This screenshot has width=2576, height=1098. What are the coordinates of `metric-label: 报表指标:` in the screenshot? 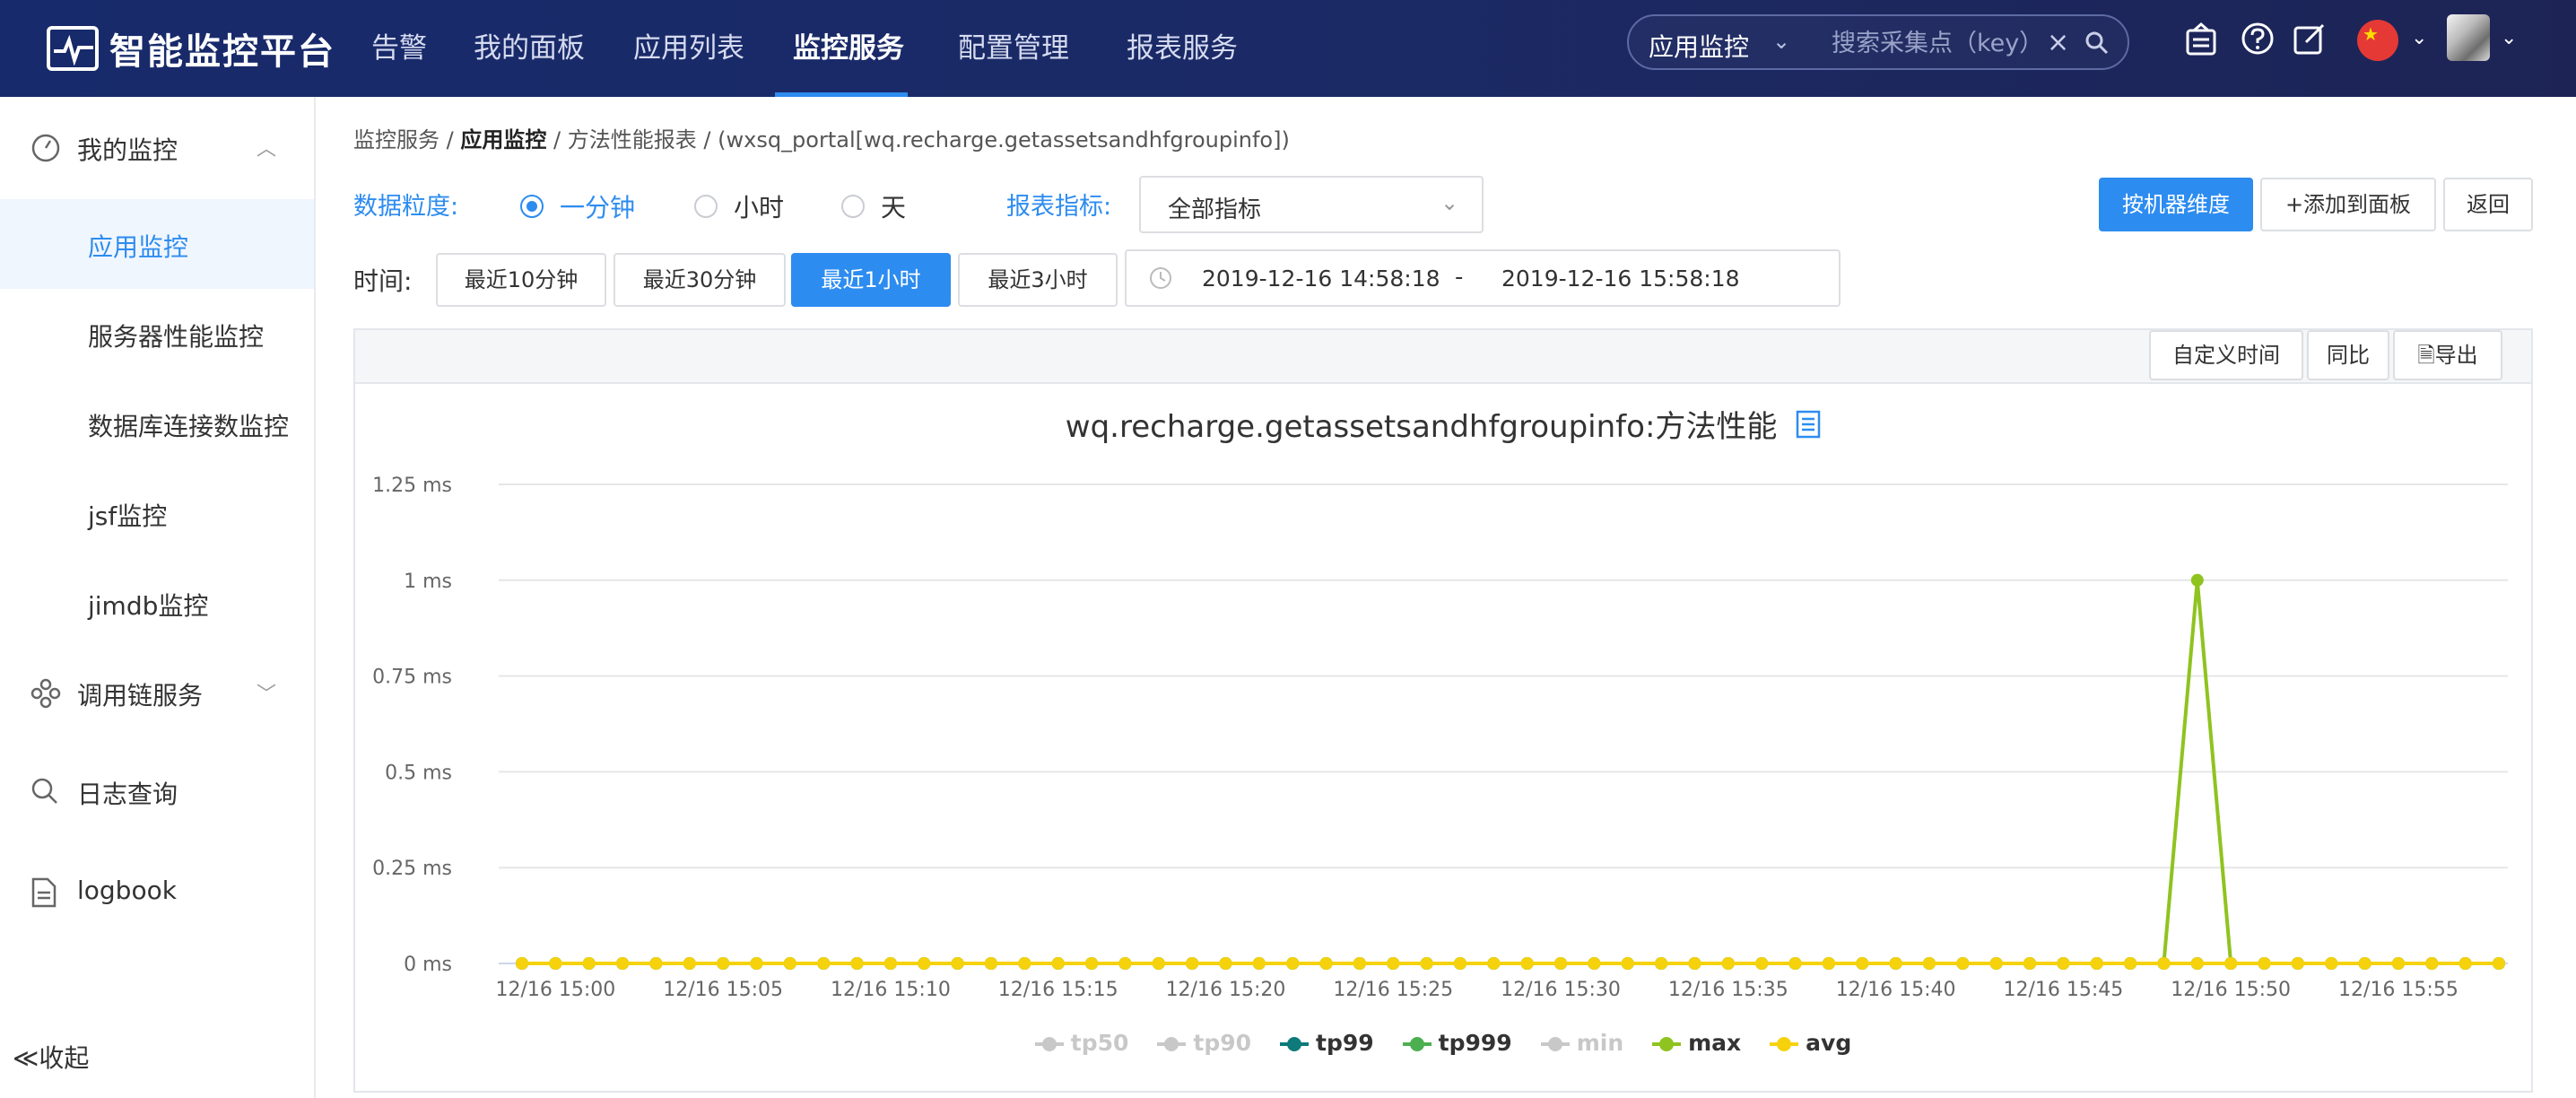 It's located at (1059, 207).